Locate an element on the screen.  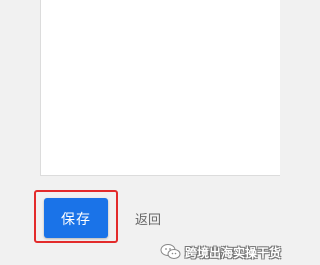
watermark: 跨境出海实操干货 is located at coordinates (220, 252).